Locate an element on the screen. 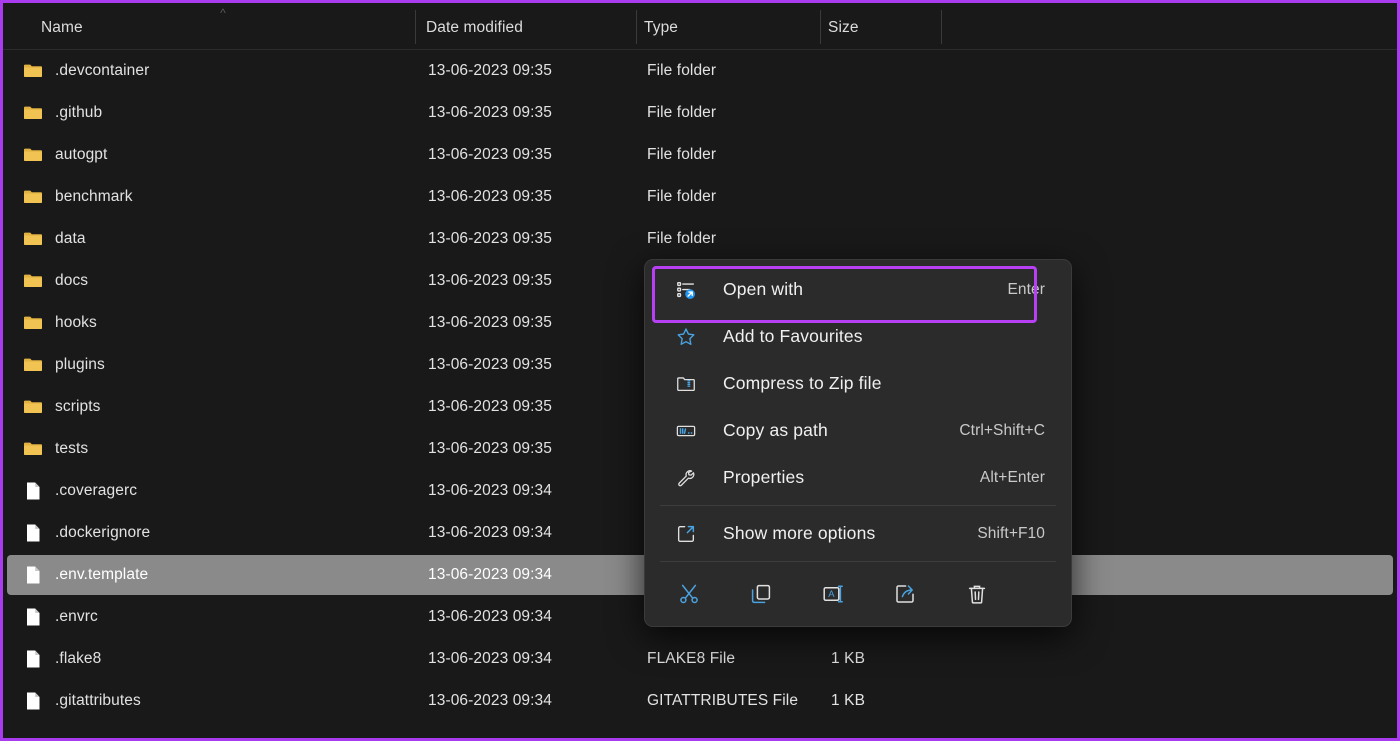 Image resolution: width=1400 pixels, height=741 pixels. sort-ascending-chevron-icon: ^ is located at coordinates (223, 13).